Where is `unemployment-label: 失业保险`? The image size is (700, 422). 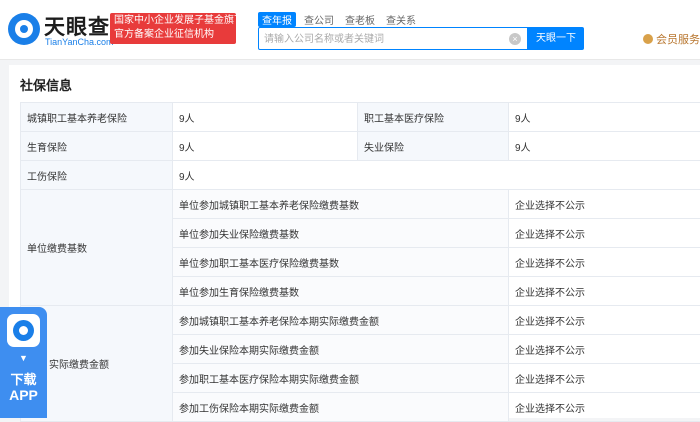
unemployment-label: 失业保险 is located at coordinates (433, 146).